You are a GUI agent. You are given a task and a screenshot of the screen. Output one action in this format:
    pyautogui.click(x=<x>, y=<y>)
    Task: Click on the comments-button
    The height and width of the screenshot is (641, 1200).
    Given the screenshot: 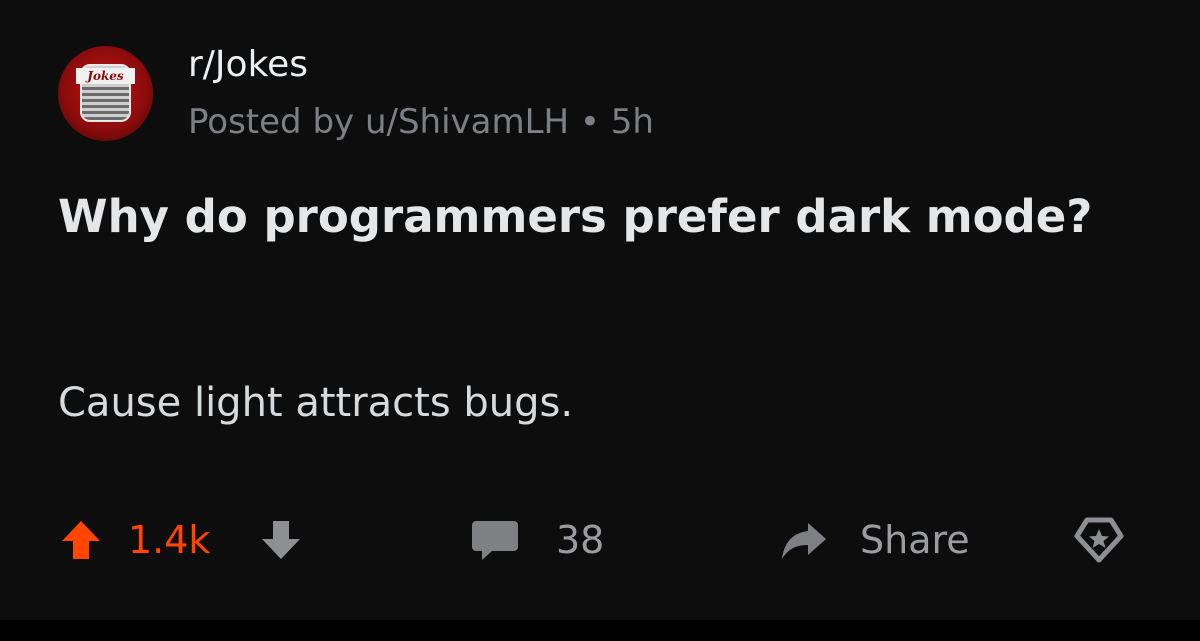 What is the action you would take?
    pyautogui.click(x=495, y=540)
    